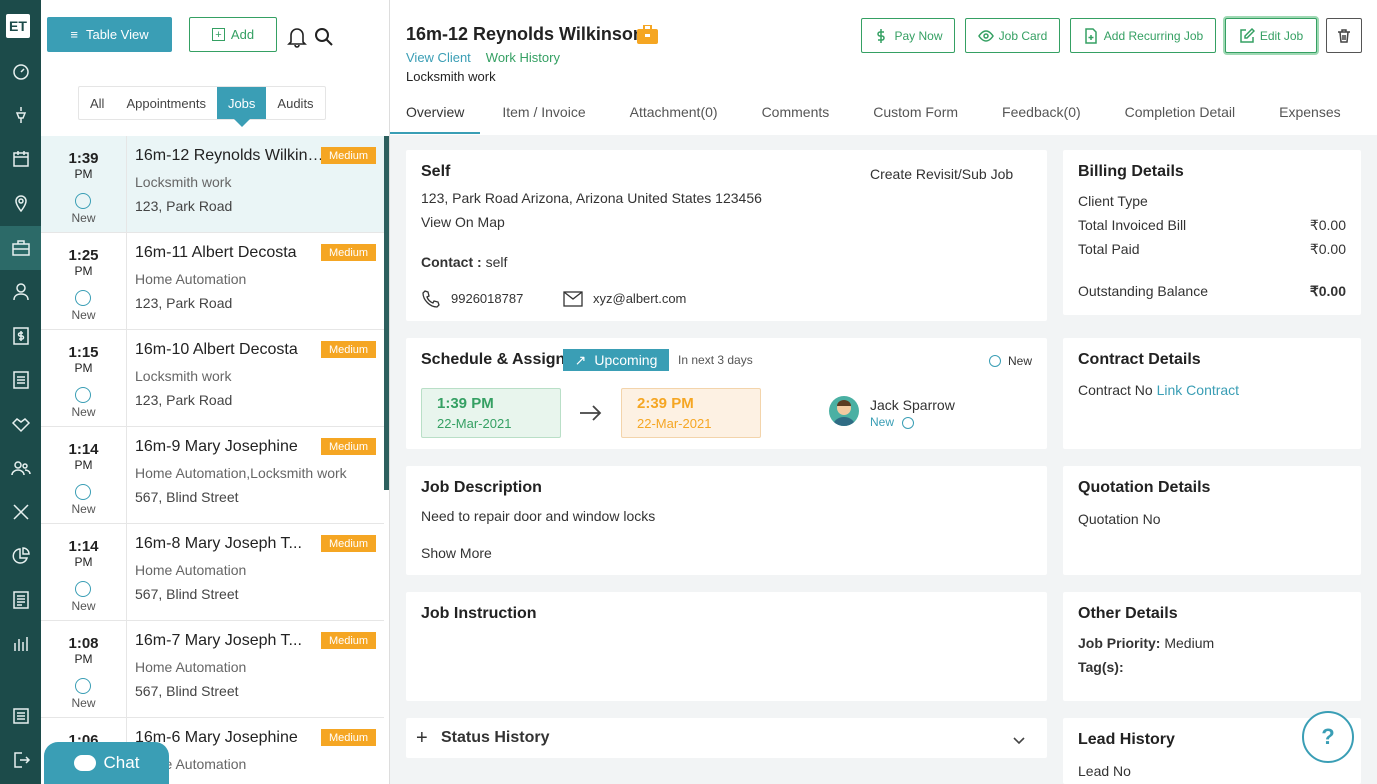 The height and width of the screenshot is (784, 1377). Describe the element at coordinates (20, 159) in the screenshot. I see `calendar-icon` at that location.